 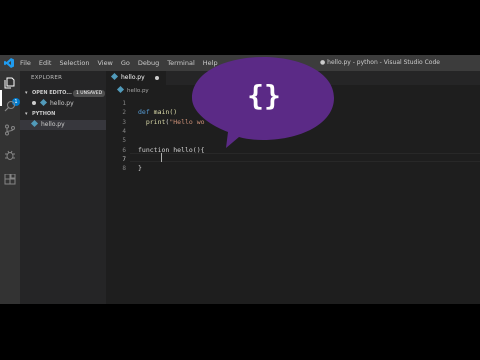 What do you see at coordinates (127, 78) in the screenshot?
I see `tab-label: hello.py` at bounding box center [127, 78].